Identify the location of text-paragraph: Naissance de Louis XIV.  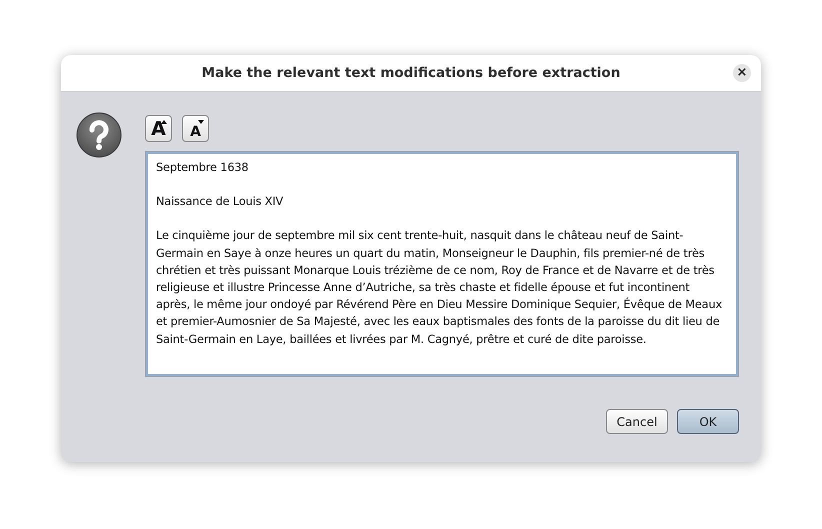
(220, 202).